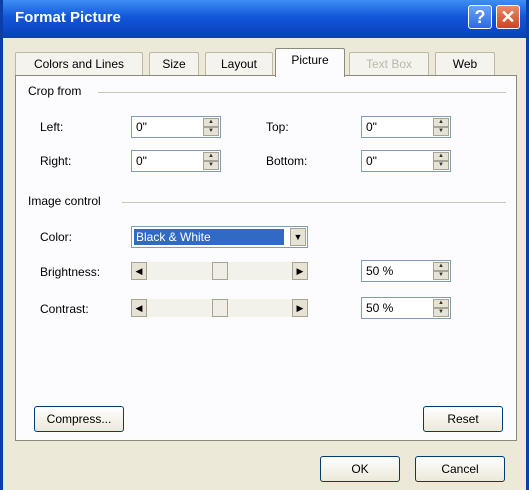 Image resolution: width=529 pixels, height=490 pixels. Describe the element at coordinates (176, 127) in the screenshot. I see `crop-left-field: 0" ▲ ▼` at that location.